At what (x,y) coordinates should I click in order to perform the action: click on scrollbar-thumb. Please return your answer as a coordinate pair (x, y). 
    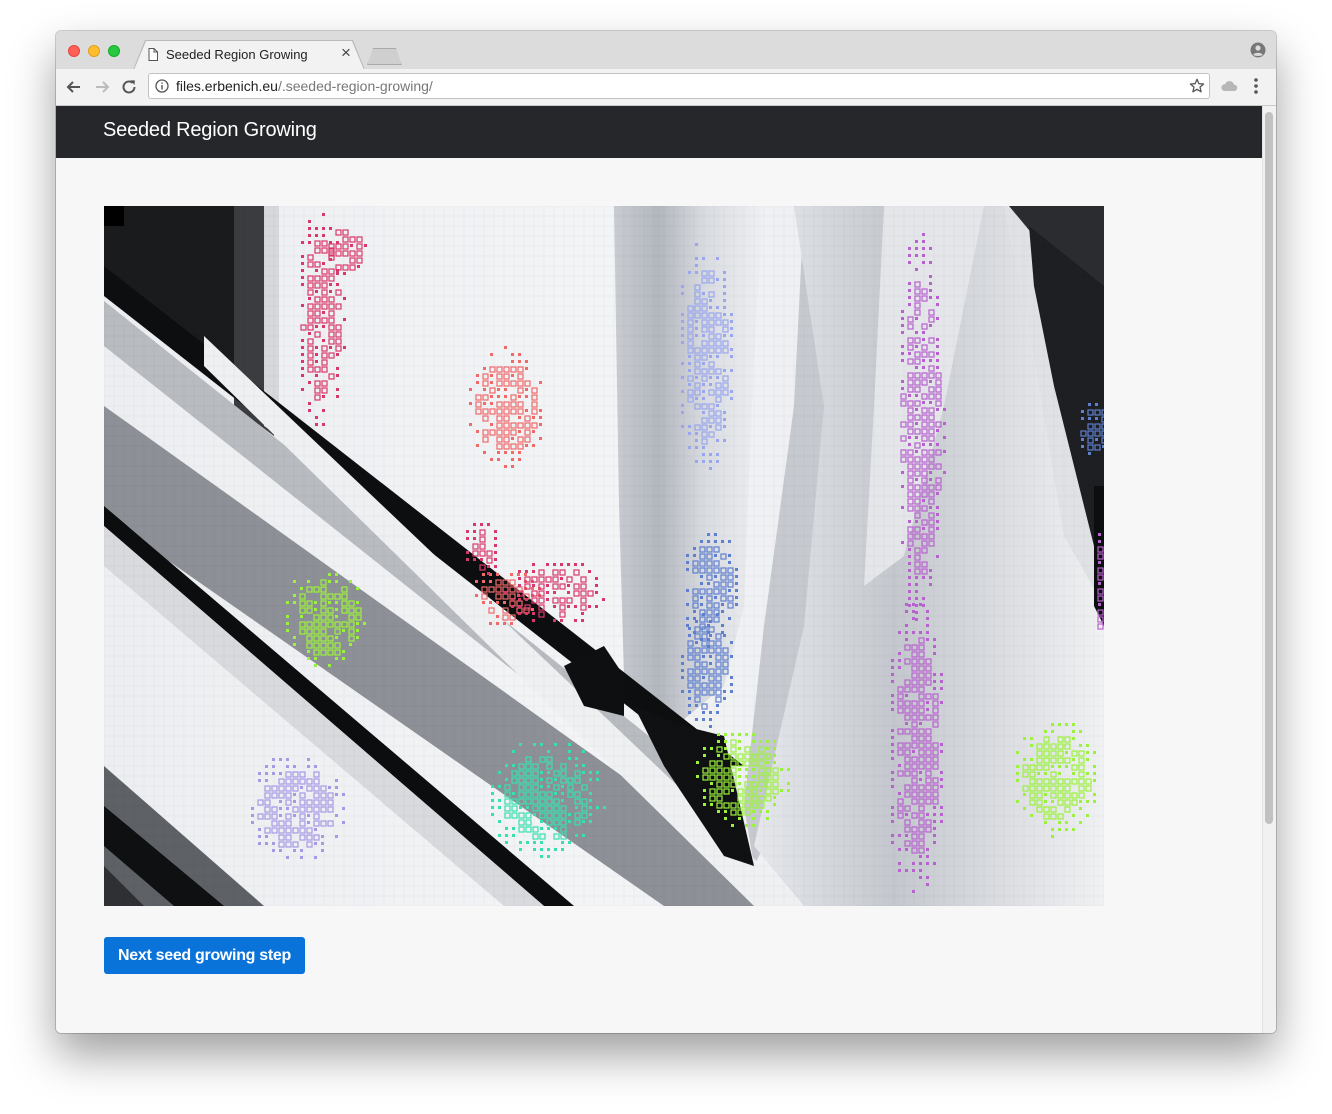
    Looking at the image, I should click on (1269, 468).